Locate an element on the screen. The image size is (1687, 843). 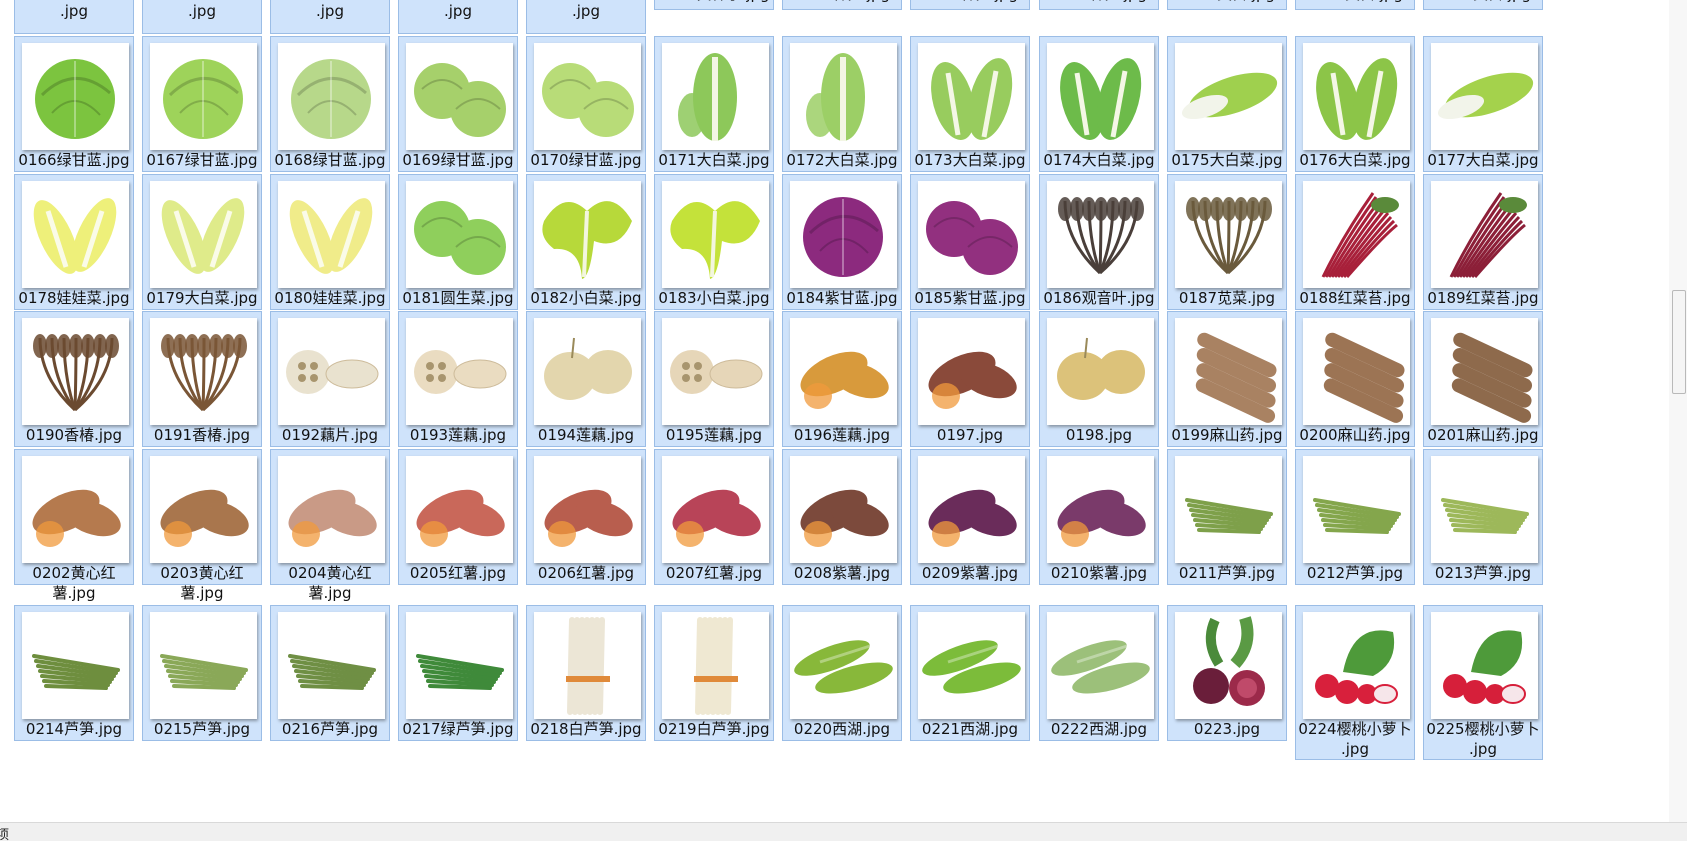
file-tile: 0174大白菜.jpg is located at coordinates (1099, 104).